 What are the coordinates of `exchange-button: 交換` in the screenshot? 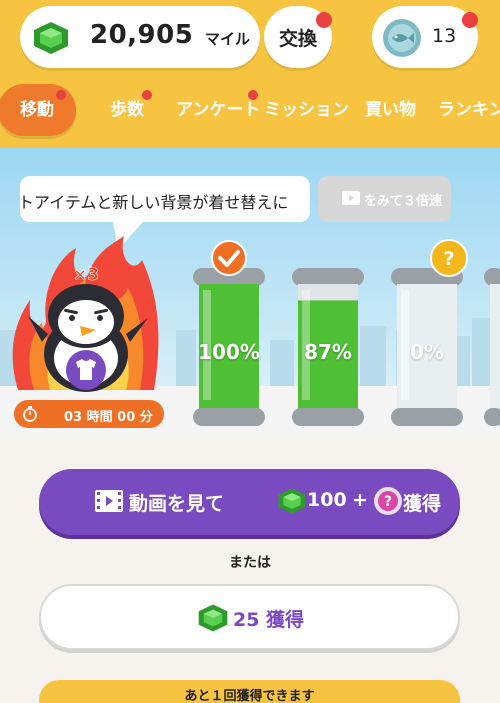 It's located at (298, 37).